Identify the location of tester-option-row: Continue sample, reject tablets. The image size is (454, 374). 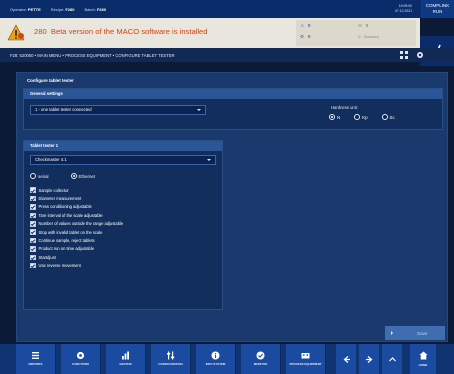
(125, 240).